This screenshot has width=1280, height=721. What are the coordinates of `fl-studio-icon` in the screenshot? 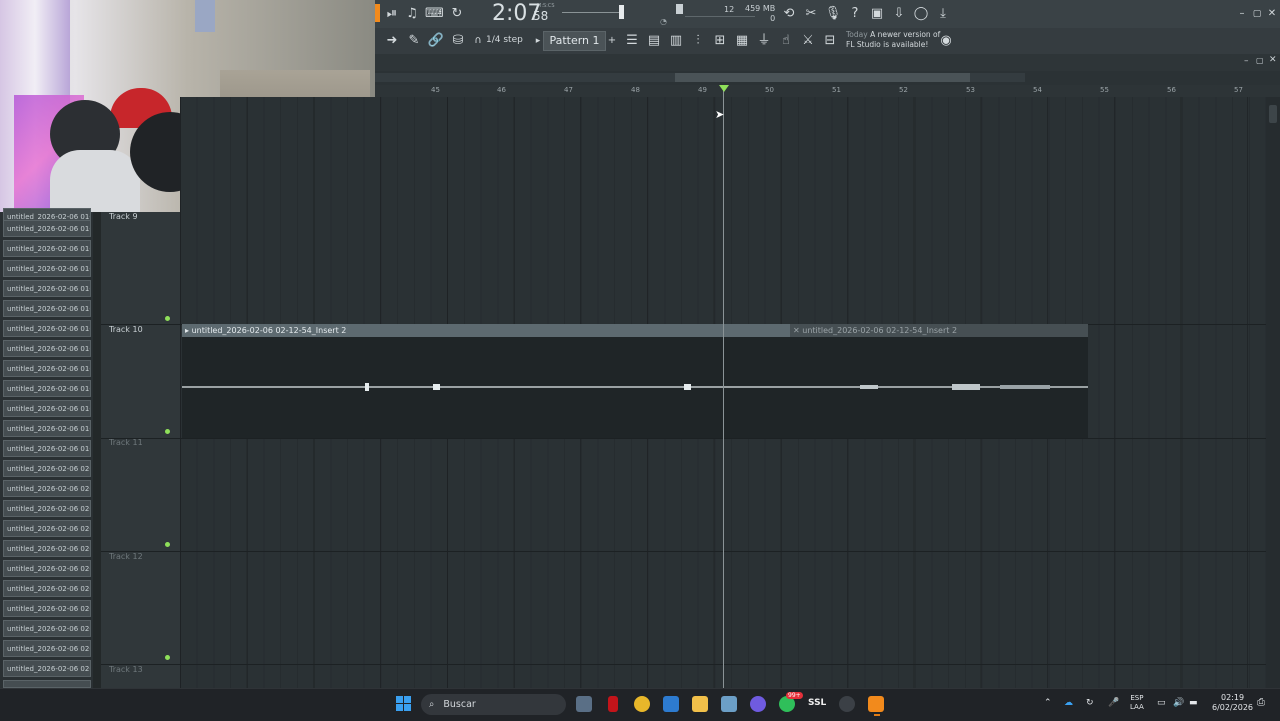 It's located at (876, 704).